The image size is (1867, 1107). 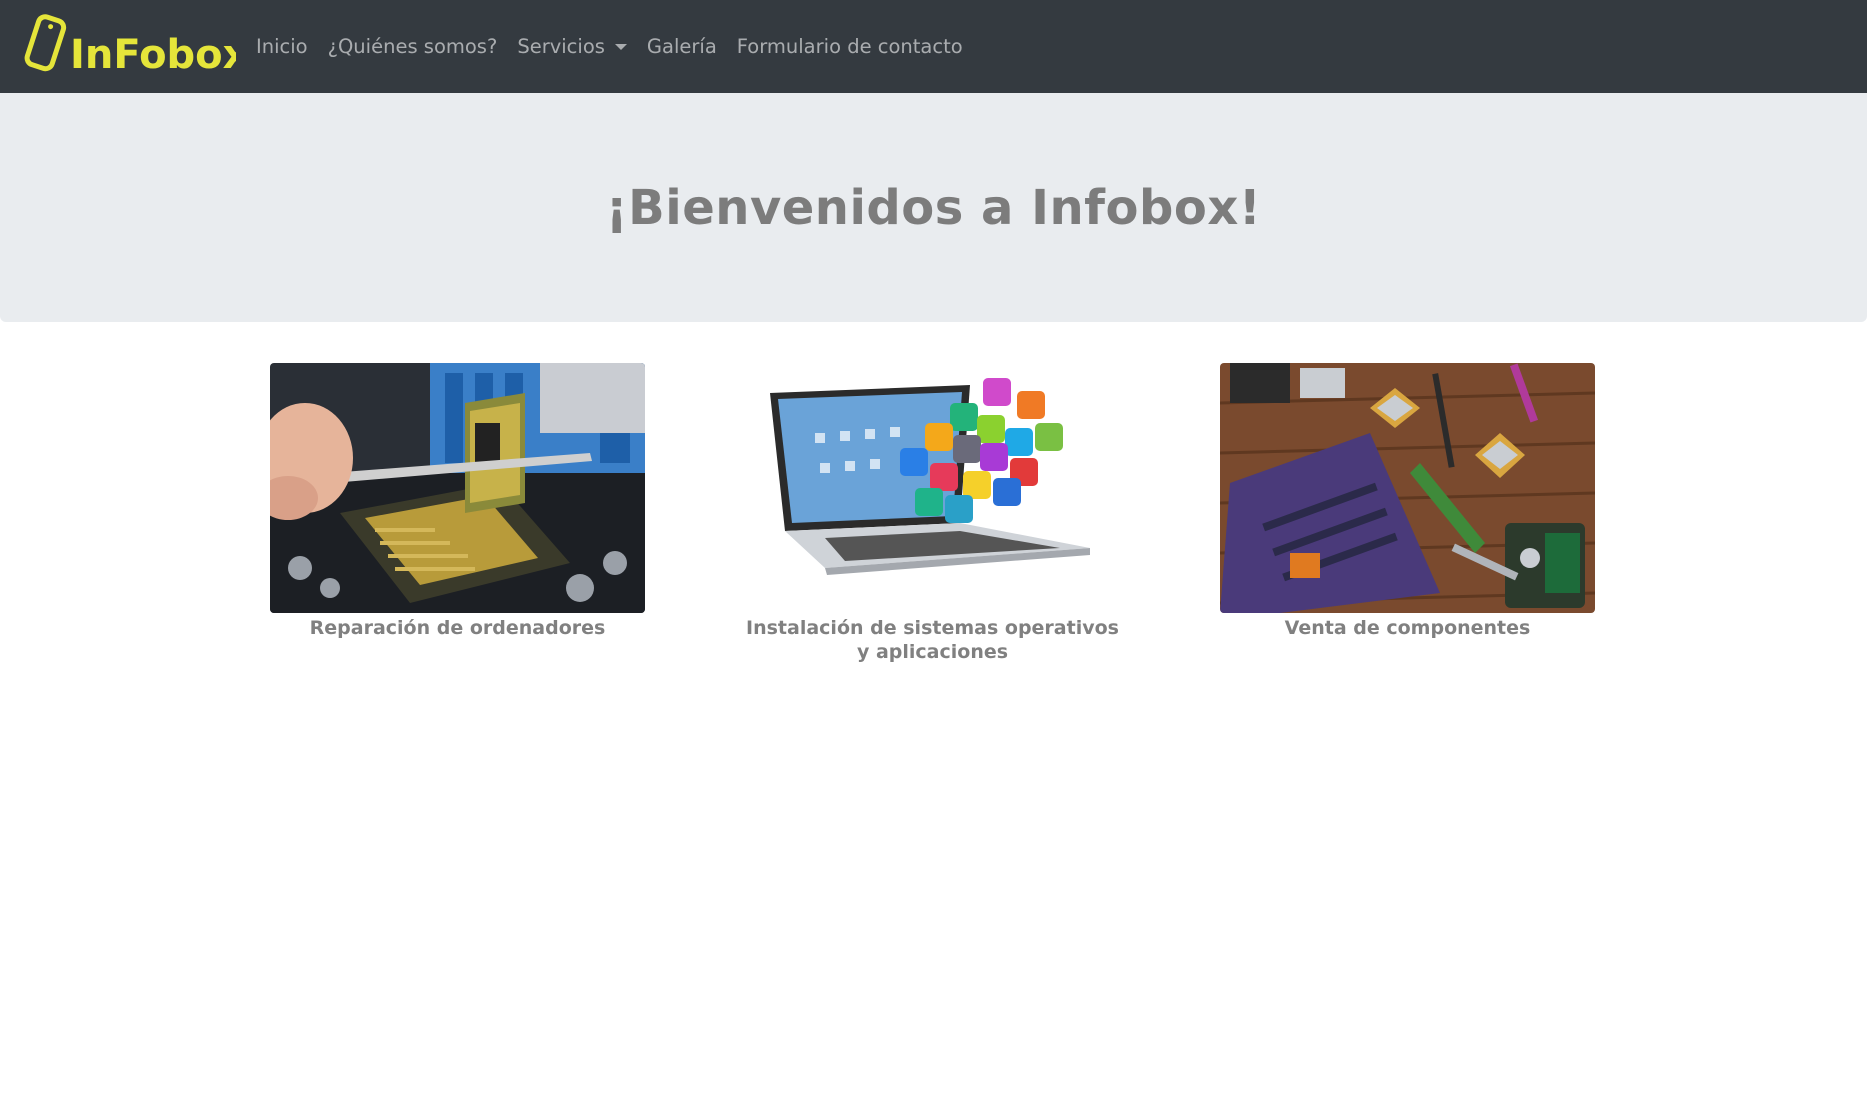 I want to click on nav-item-servicios-label: Servicios, so click(x=561, y=46).